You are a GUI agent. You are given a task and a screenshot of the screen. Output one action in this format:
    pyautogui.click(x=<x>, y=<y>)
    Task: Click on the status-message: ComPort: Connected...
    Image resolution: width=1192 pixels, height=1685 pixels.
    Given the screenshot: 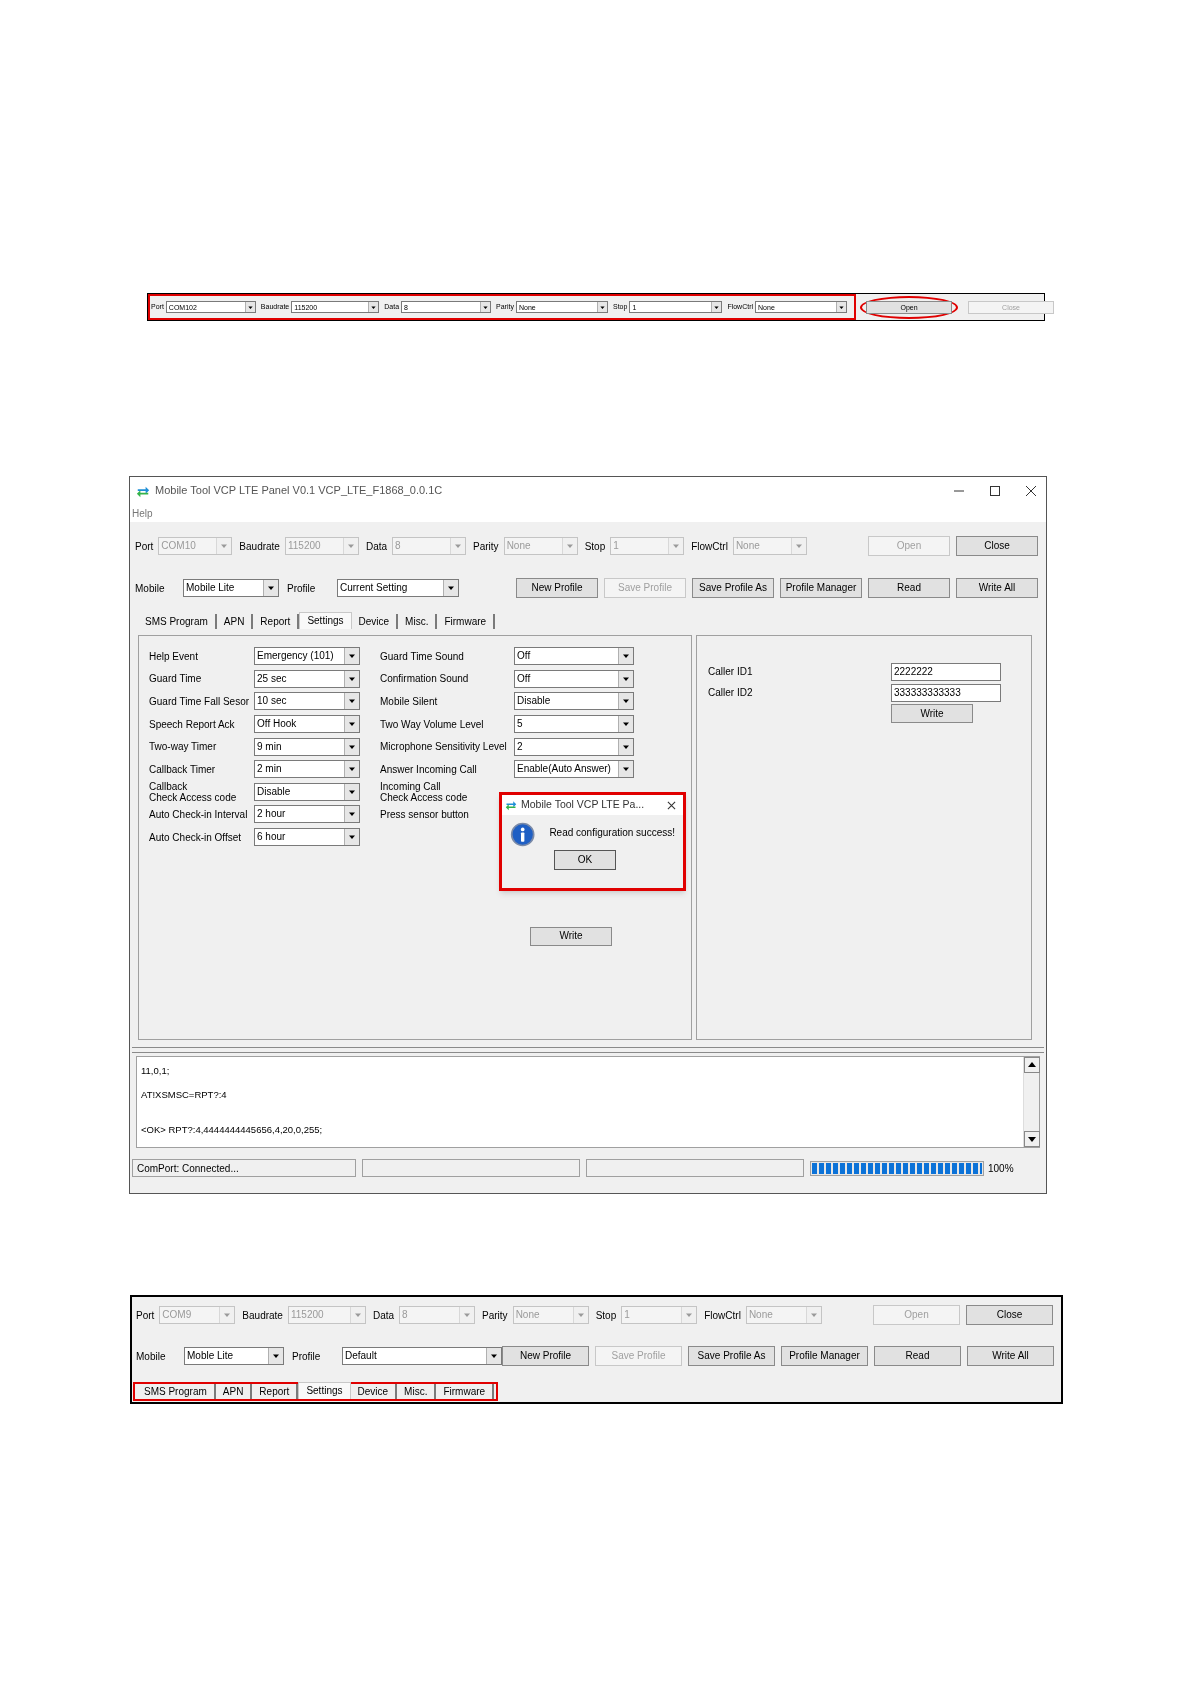 What is the action you would take?
    pyautogui.click(x=244, y=1168)
    